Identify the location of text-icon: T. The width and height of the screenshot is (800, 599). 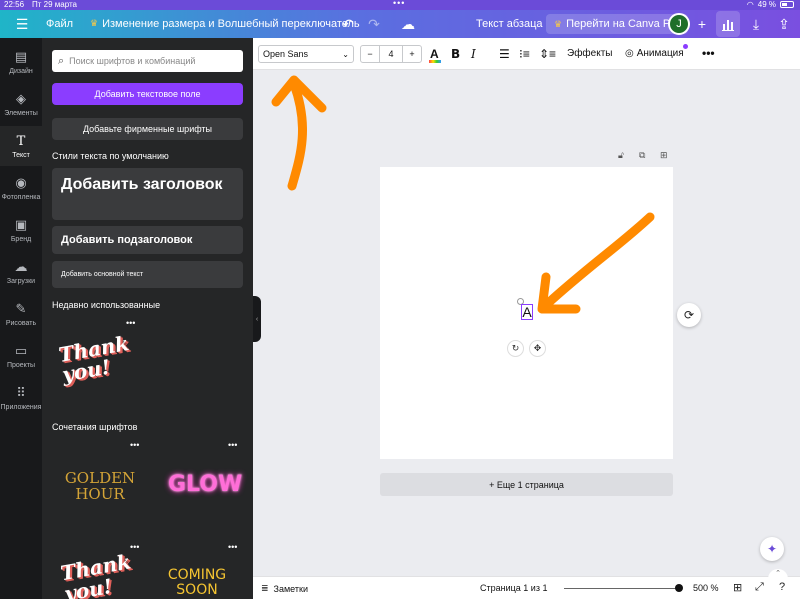
(21, 141).